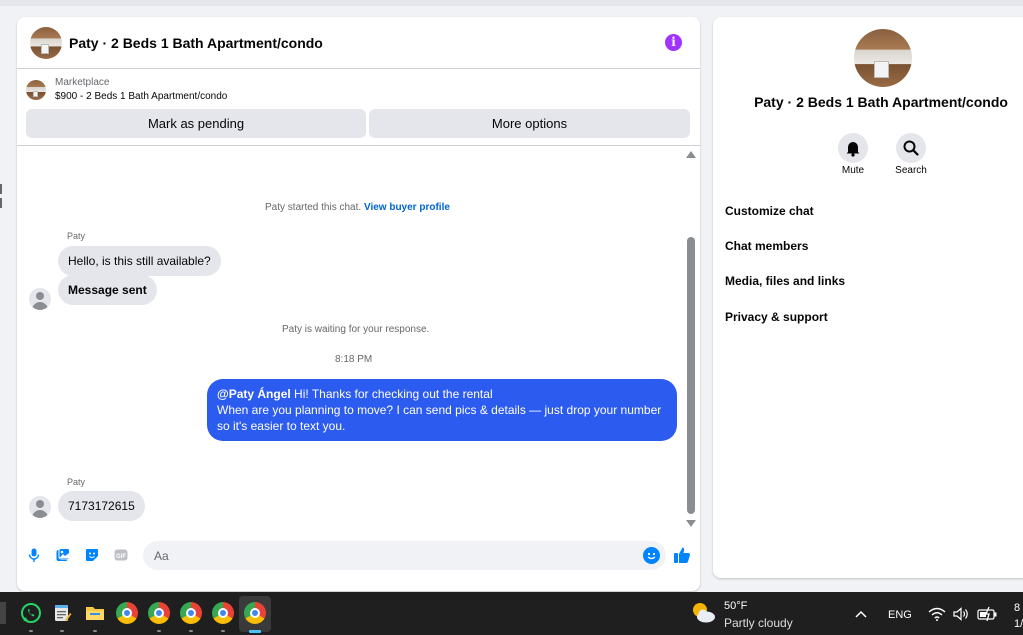 The image size is (1023, 635). Describe the element at coordinates (1017, 608) in the screenshot. I see `clock-time: 8` at that location.